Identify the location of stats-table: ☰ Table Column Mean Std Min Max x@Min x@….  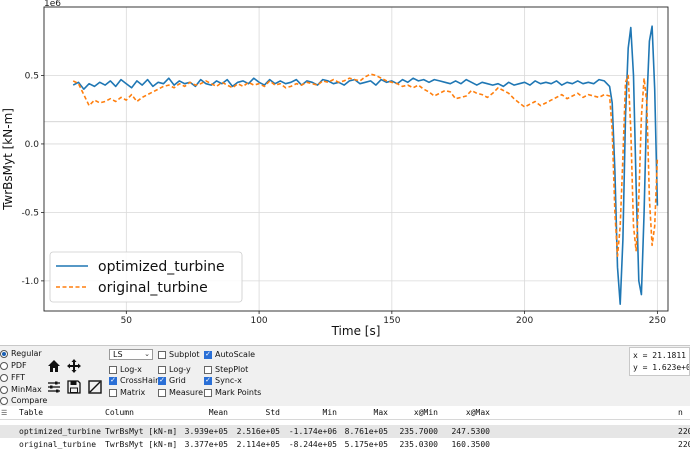
(345, 433).